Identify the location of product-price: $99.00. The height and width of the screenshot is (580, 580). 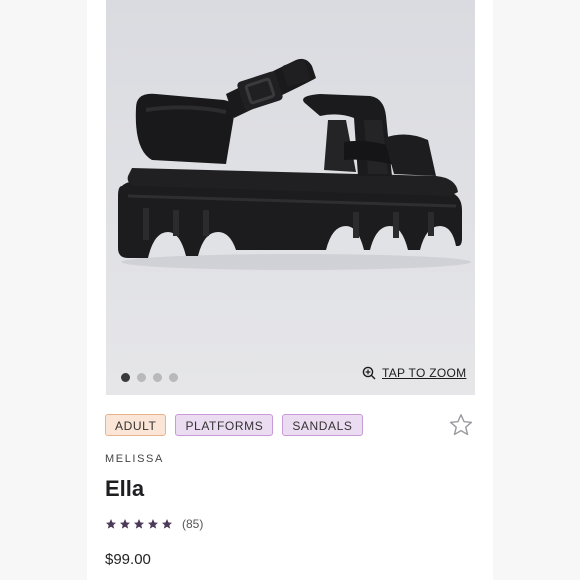
(128, 559).